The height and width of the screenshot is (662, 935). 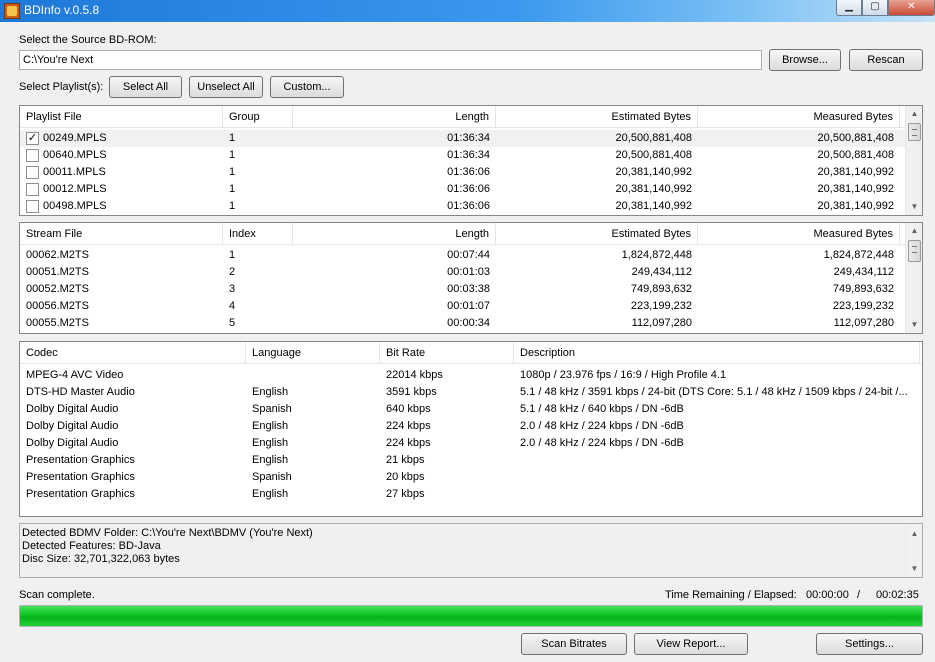 What do you see at coordinates (467, 11) in the screenshot?
I see `title-bar: BDInfo v.0.5.8 ▁ ▢ ✕` at bounding box center [467, 11].